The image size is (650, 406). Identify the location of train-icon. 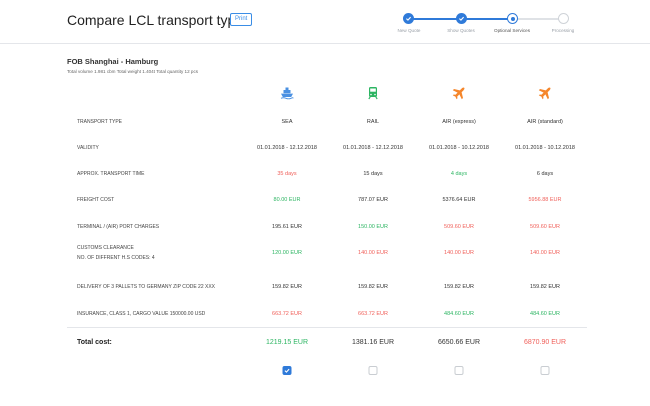
(373, 93).